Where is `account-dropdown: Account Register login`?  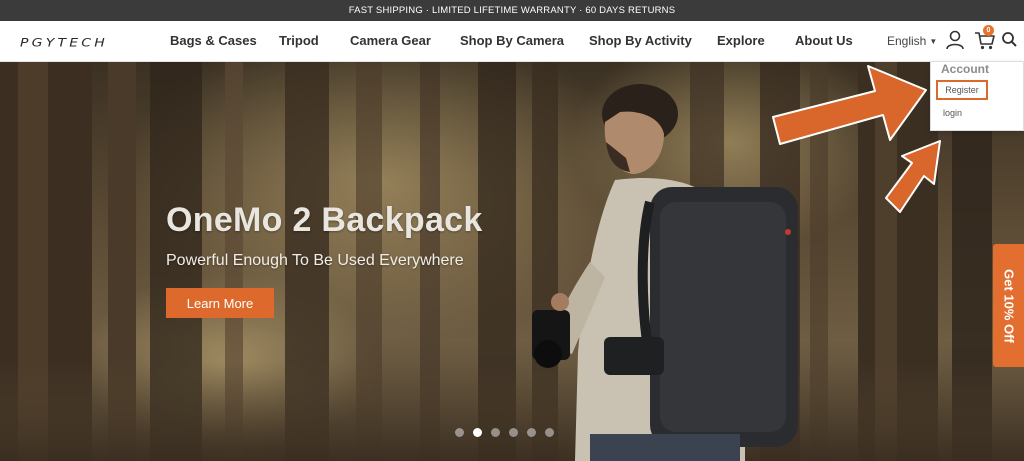
account-dropdown: Account Register login is located at coordinates (977, 96).